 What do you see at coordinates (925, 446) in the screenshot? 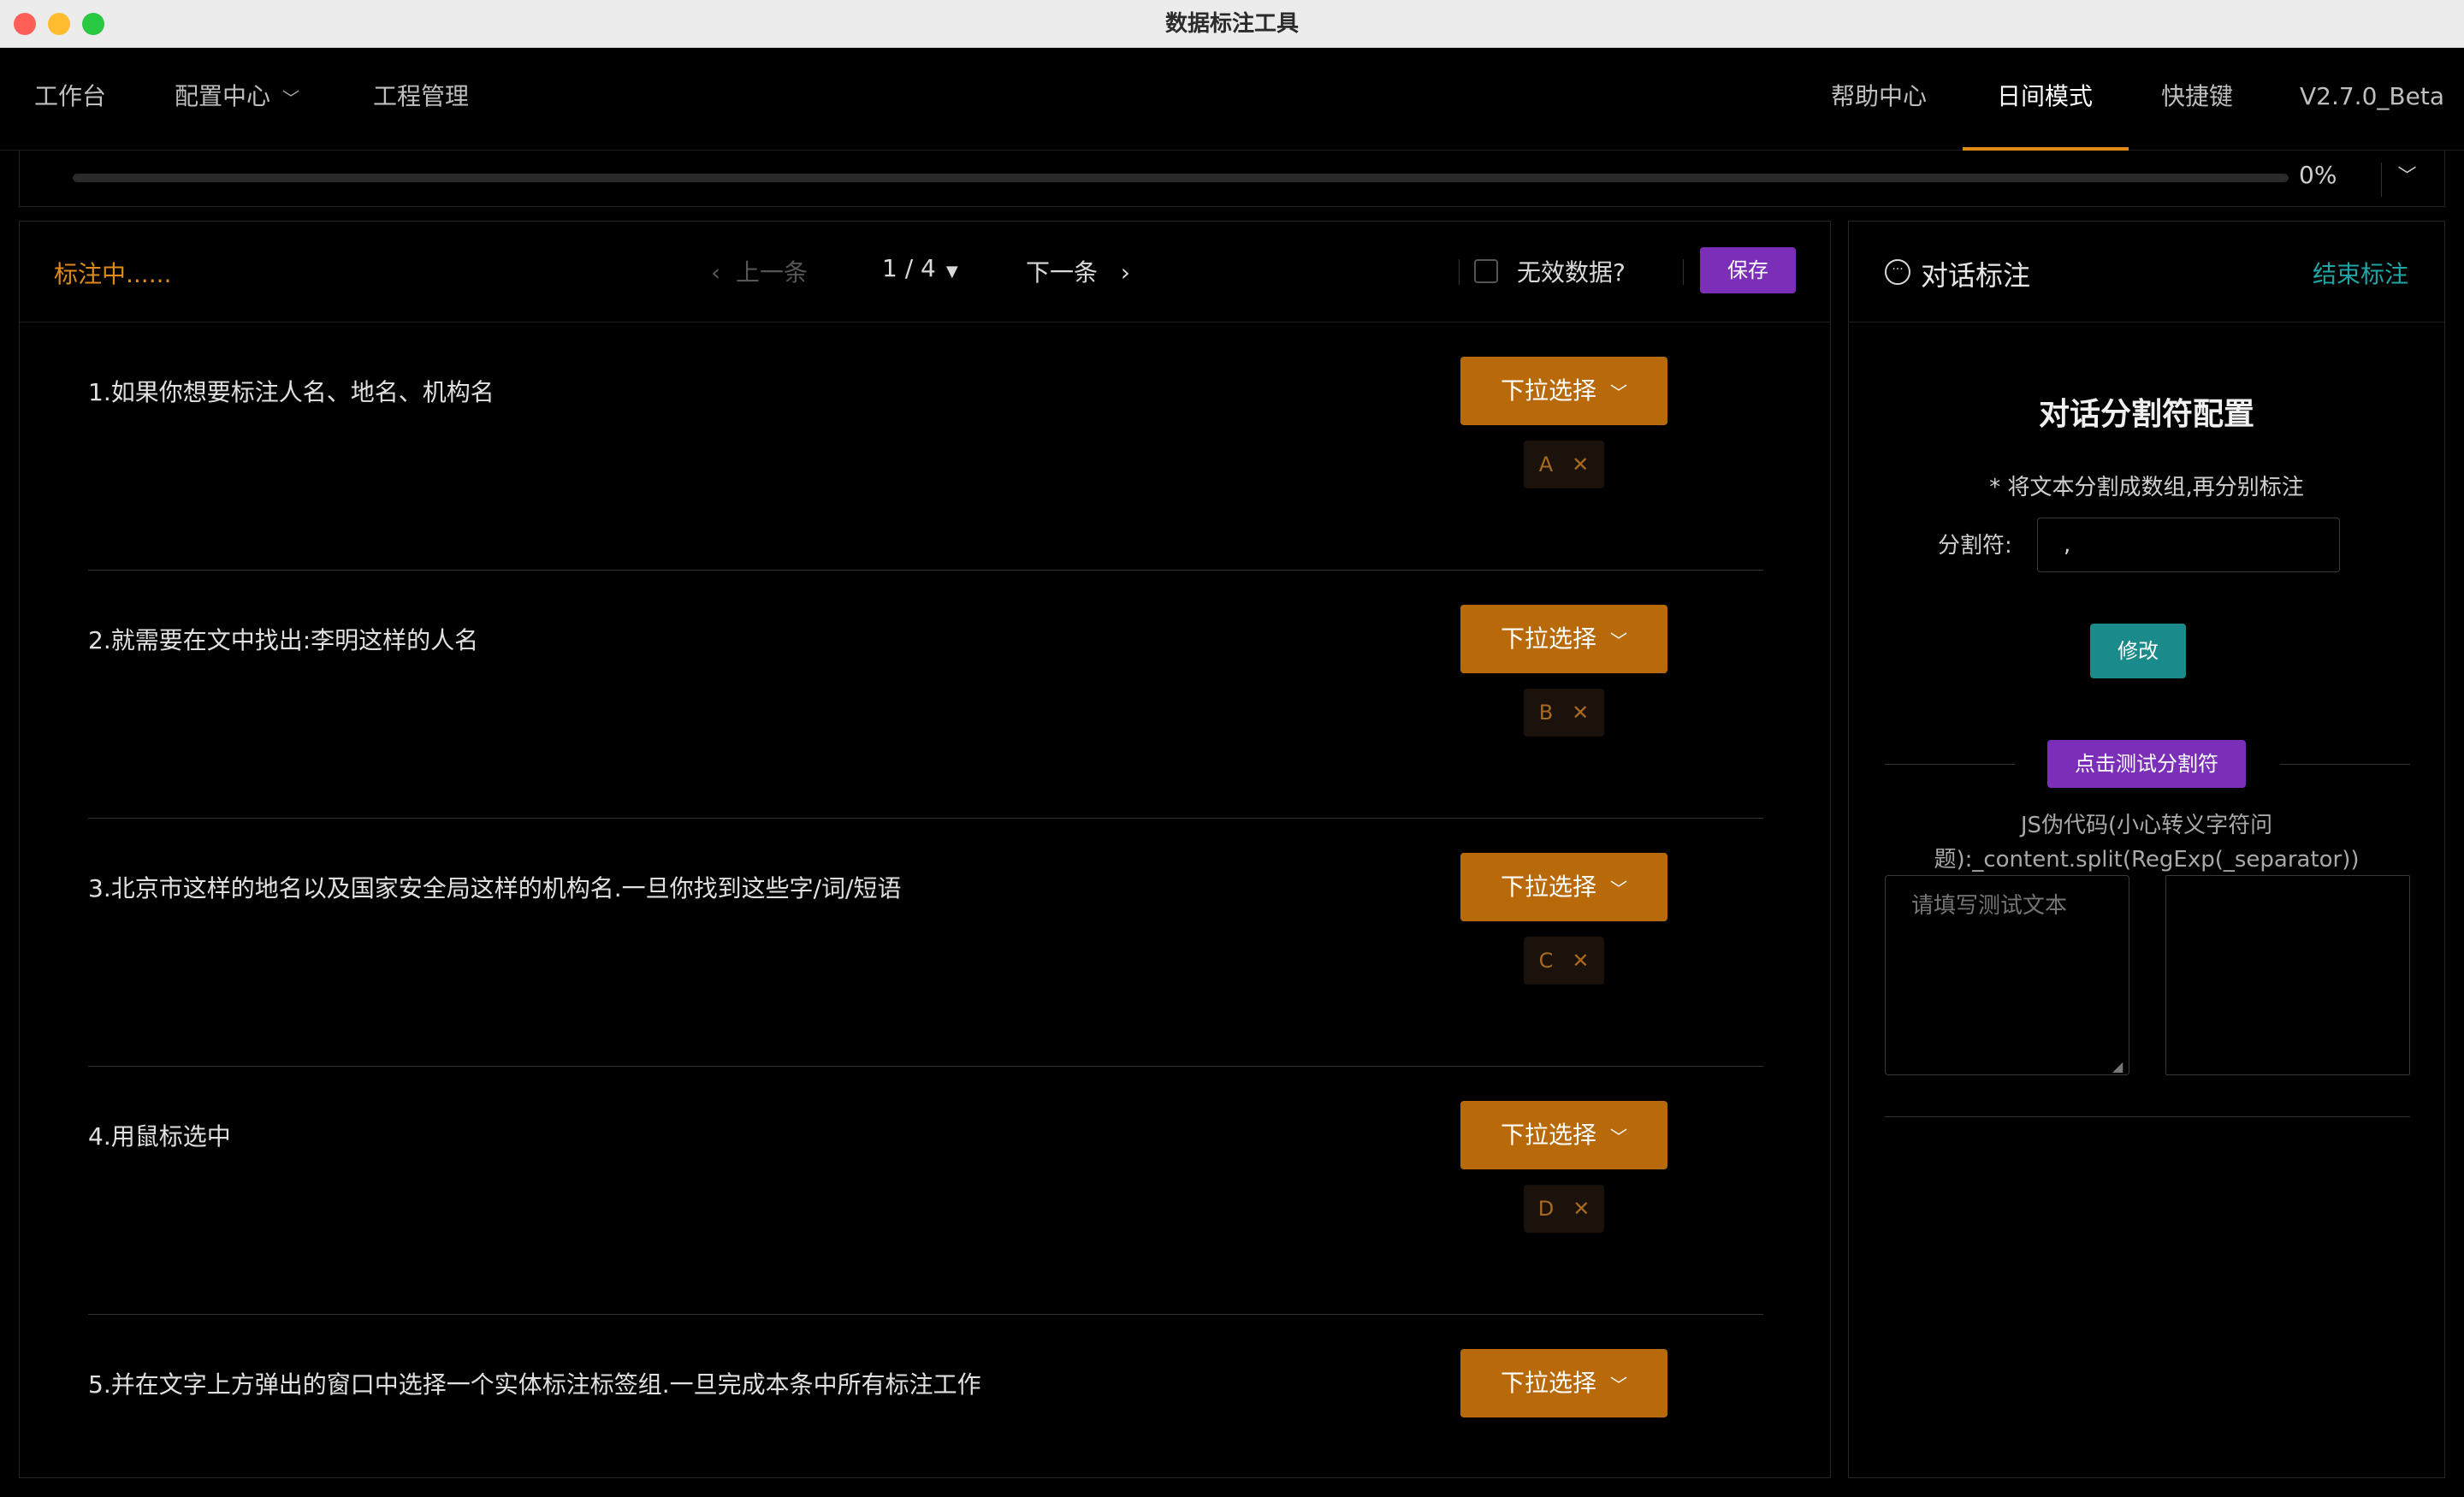
I see `question-item: 1.如果你想要标注人名、地名、机构名 下拉选择 ﹀ A ✕` at bounding box center [925, 446].